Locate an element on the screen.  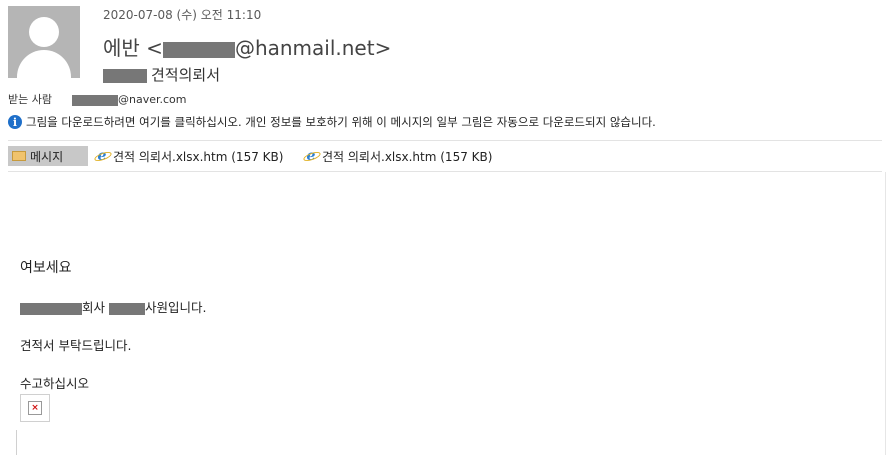
attachment-item-1: e 견적 의뢰서.xlsx.htm (157 KB) is located at coordinates (189, 156).